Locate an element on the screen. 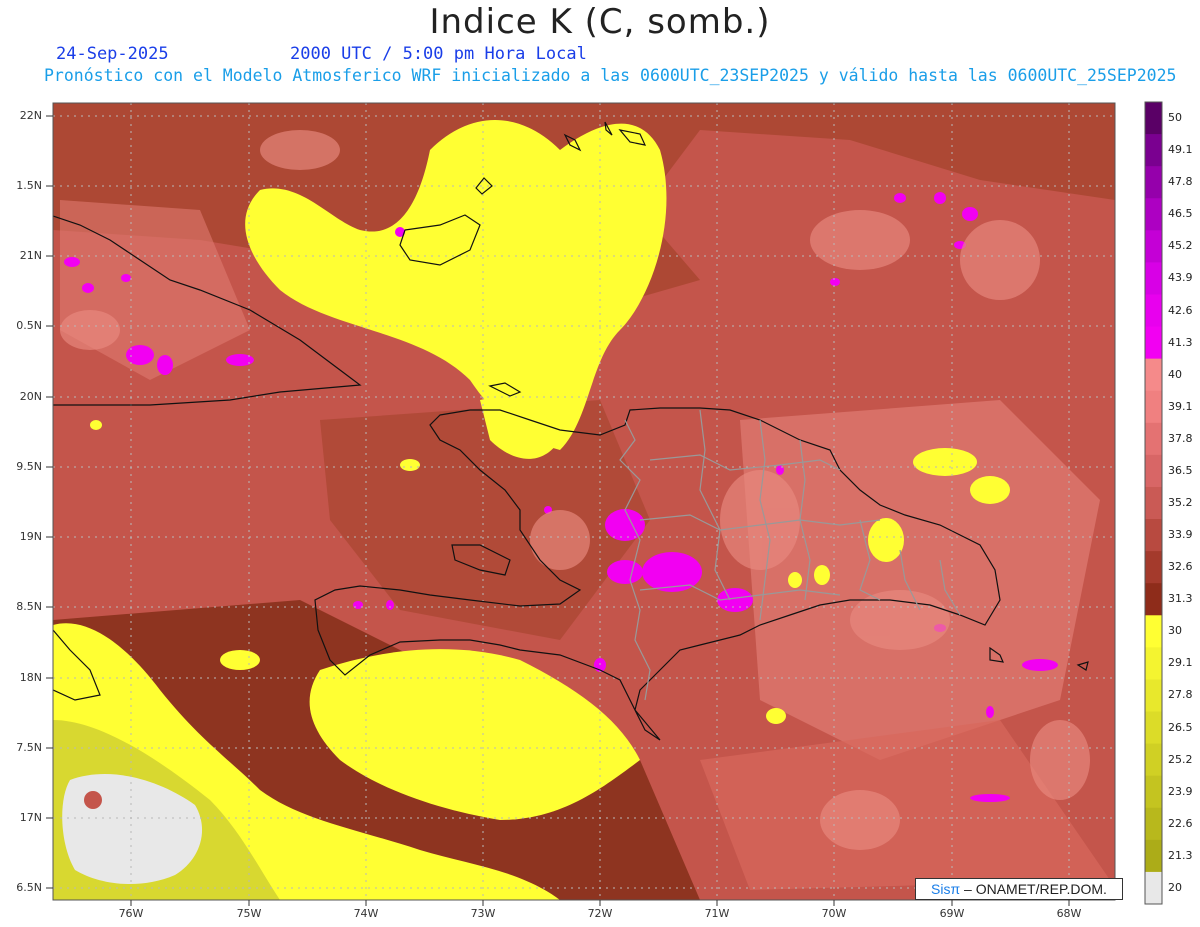  colorbar-label: 40 is located at coordinates (1175, 374).